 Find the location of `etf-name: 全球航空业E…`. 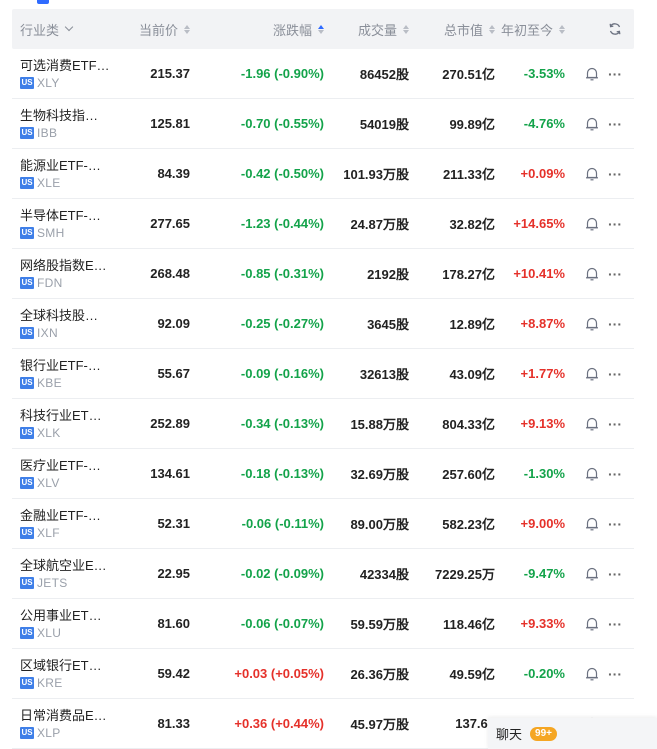

etf-name: 全球航空业E… is located at coordinates (70, 565).